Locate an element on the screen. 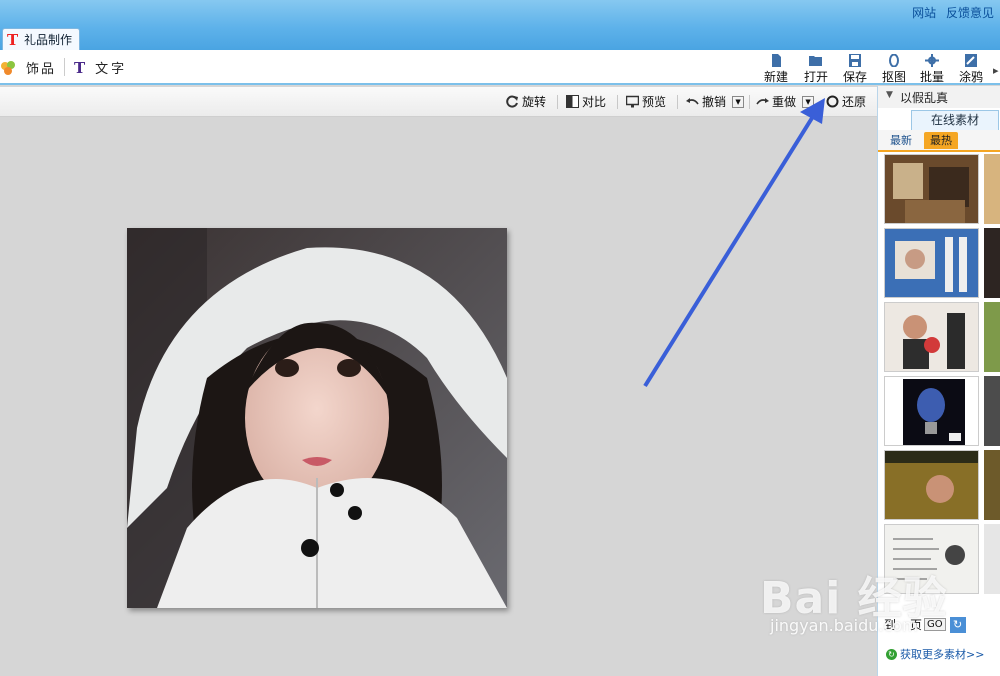 This screenshot has width=1000, height=676. watermark-url: jingyan.baidu.com is located at coordinates (844, 625).